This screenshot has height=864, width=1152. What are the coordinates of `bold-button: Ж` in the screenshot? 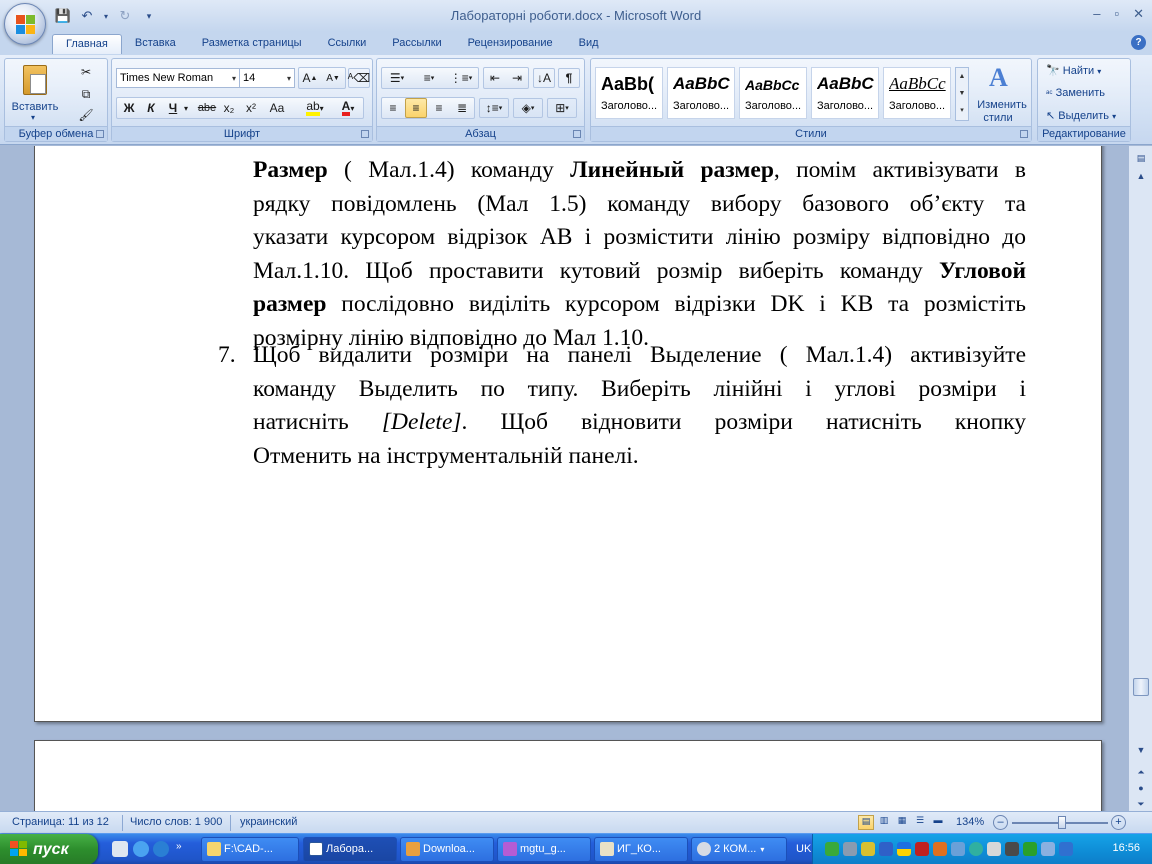 It's located at (129, 108).